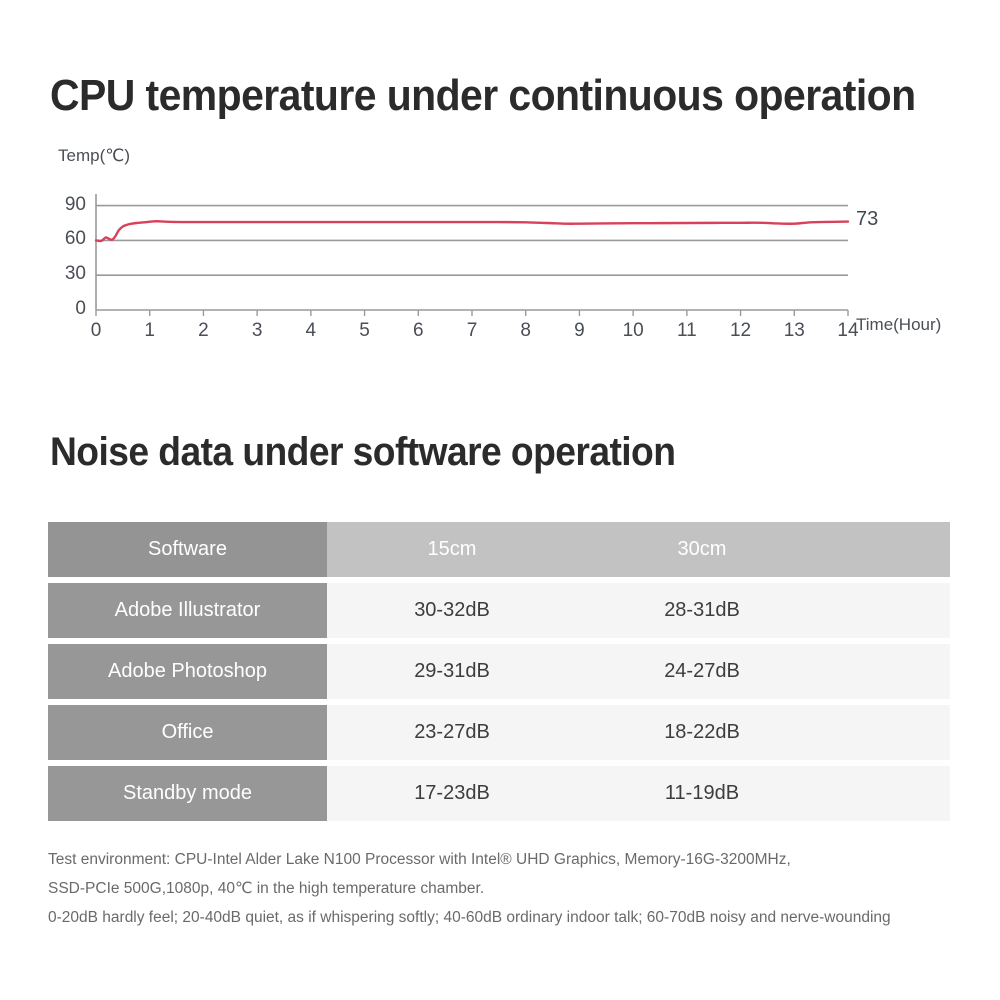  Describe the element at coordinates (257, 330) in the screenshot. I see `chart-x-tick-label: 3` at that location.